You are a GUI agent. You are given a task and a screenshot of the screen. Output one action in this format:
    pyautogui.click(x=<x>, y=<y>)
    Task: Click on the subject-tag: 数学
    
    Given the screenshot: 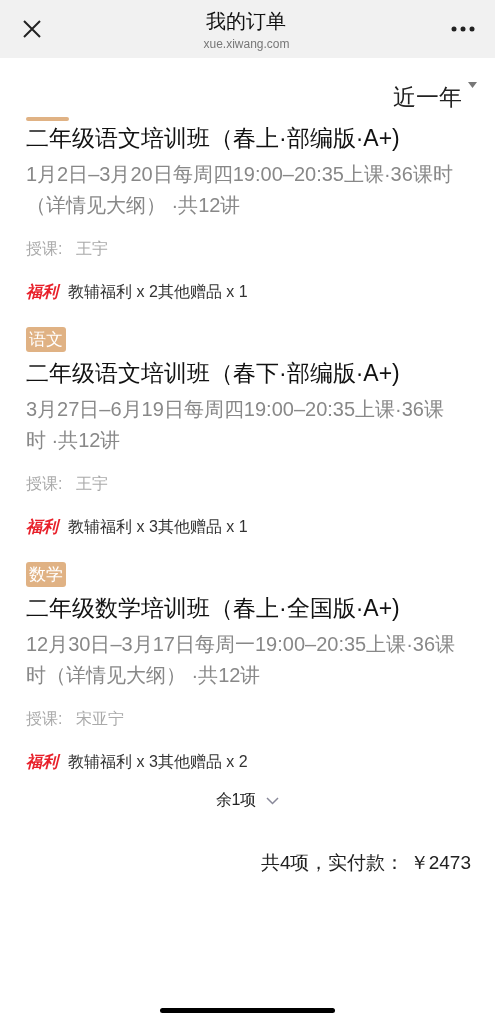 What is the action you would take?
    pyautogui.click(x=46, y=574)
    